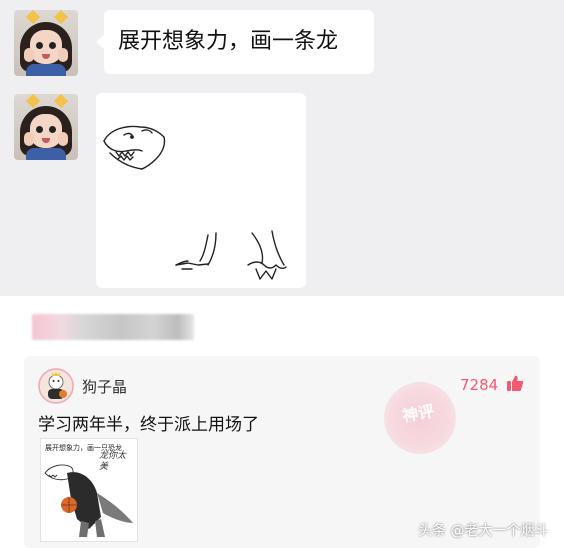  Describe the element at coordinates (46, 127) in the screenshot. I see `user-avatar-bottom` at that location.